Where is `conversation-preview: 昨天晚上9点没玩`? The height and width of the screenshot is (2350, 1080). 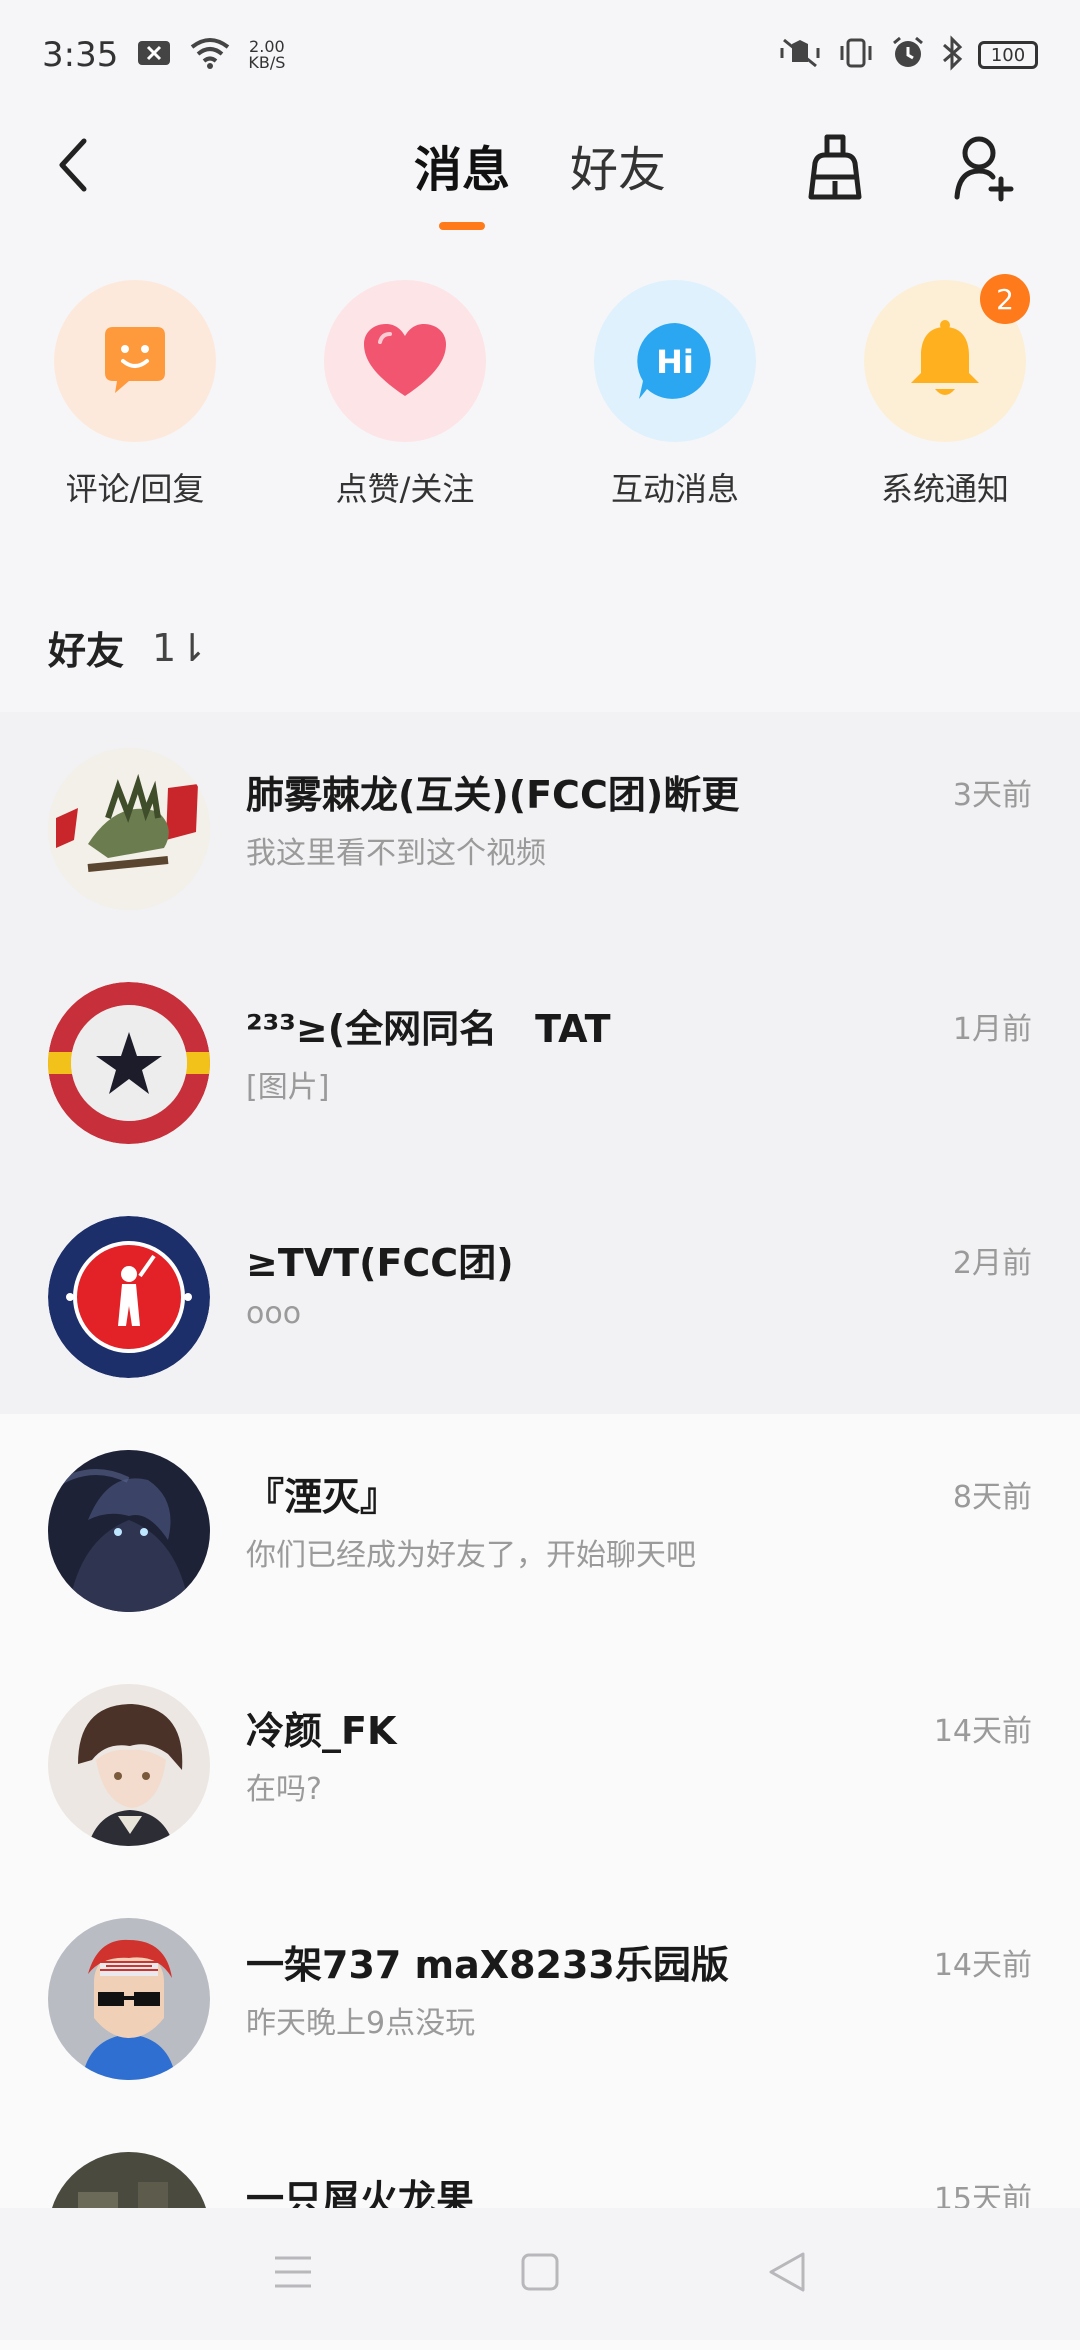
conversation-preview: 昨天晚上9点没玩 is located at coordinates (361, 2023).